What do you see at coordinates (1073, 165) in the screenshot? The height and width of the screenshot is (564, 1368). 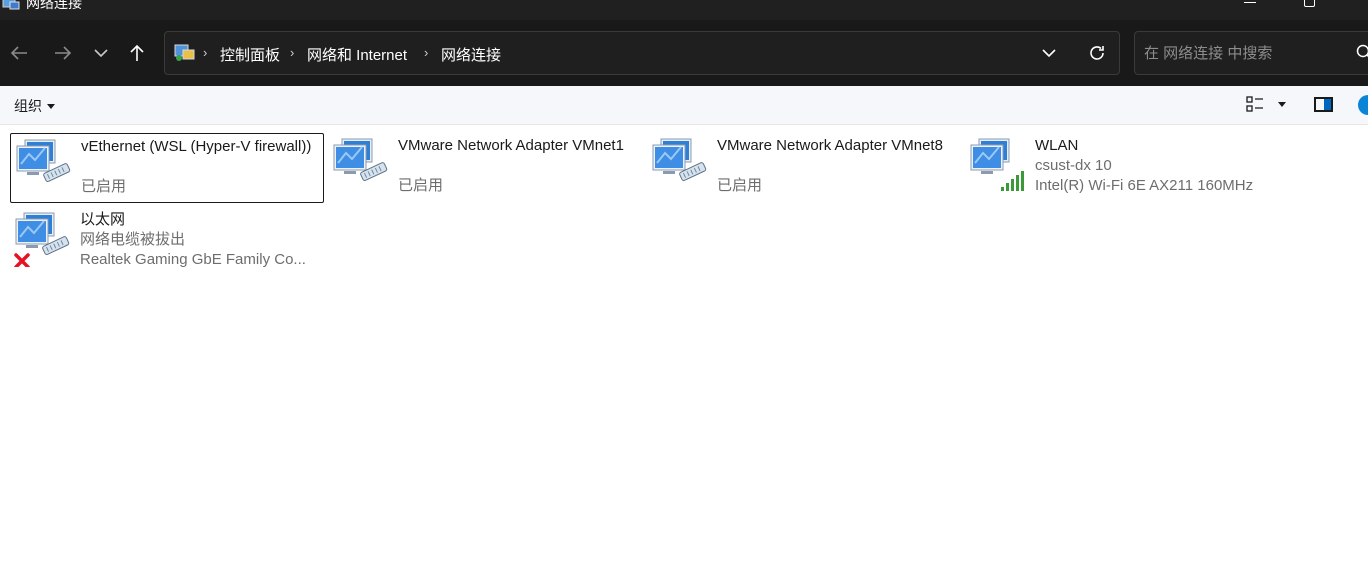 I see `connection-status: csust-dx 10` at bounding box center [1073, 165].